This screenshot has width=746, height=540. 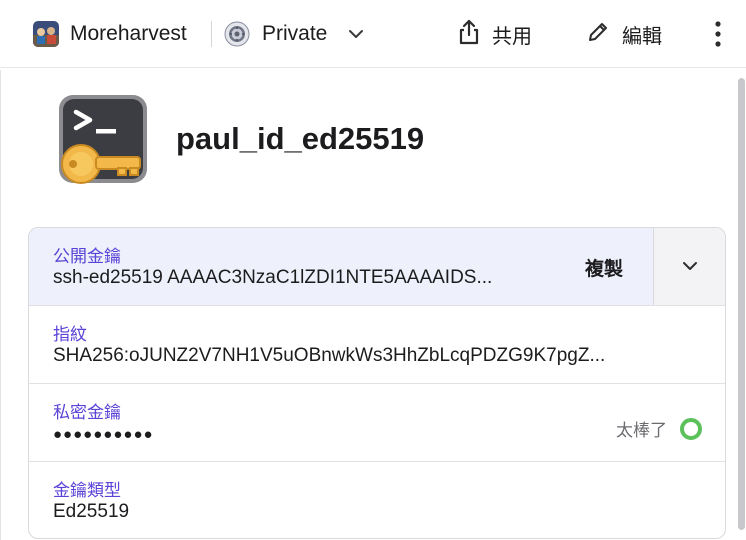 I want to click on fingerprint-label: 指紋, so click(x=70, y=334).